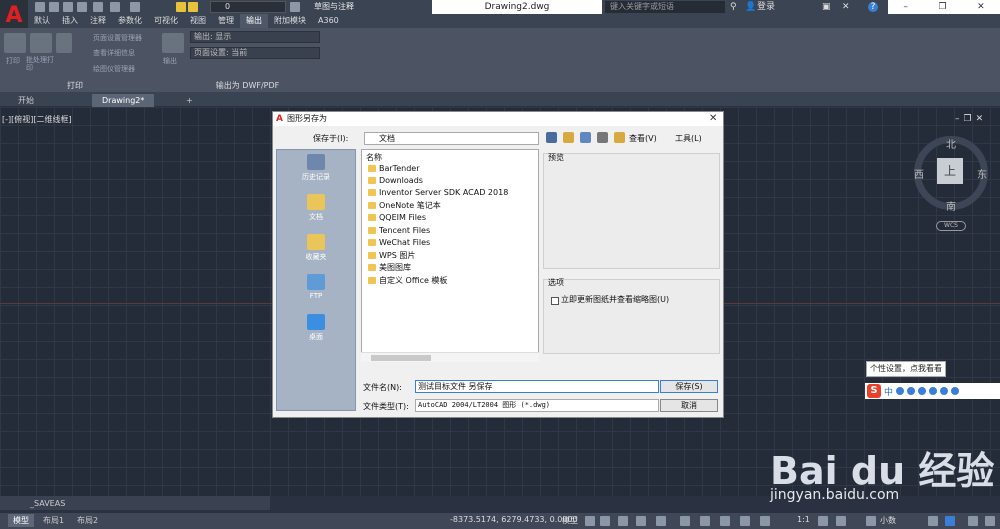 The width and height of the screenshot is (1000, 529). I want to click on osnap-icon, so click(661, 521).